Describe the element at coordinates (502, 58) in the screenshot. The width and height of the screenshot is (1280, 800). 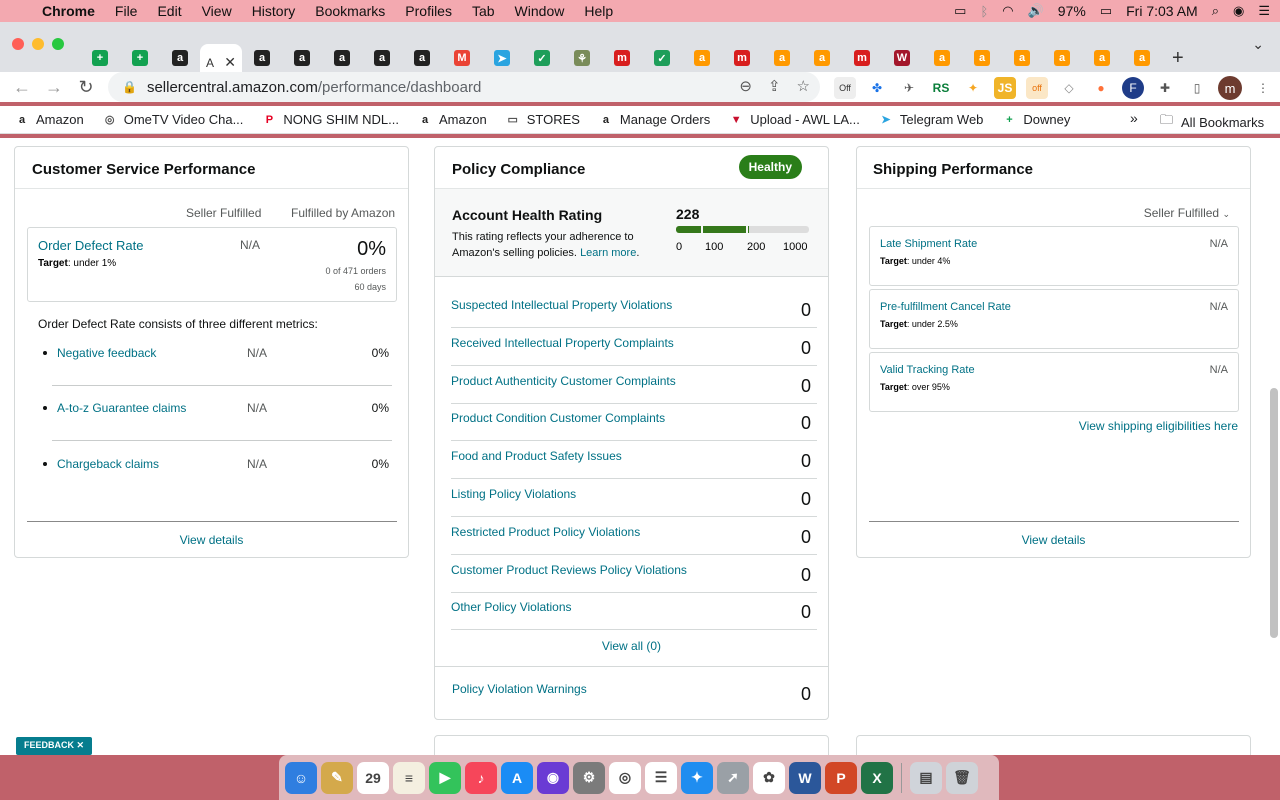
I see `tab-10: ➤` at that location.